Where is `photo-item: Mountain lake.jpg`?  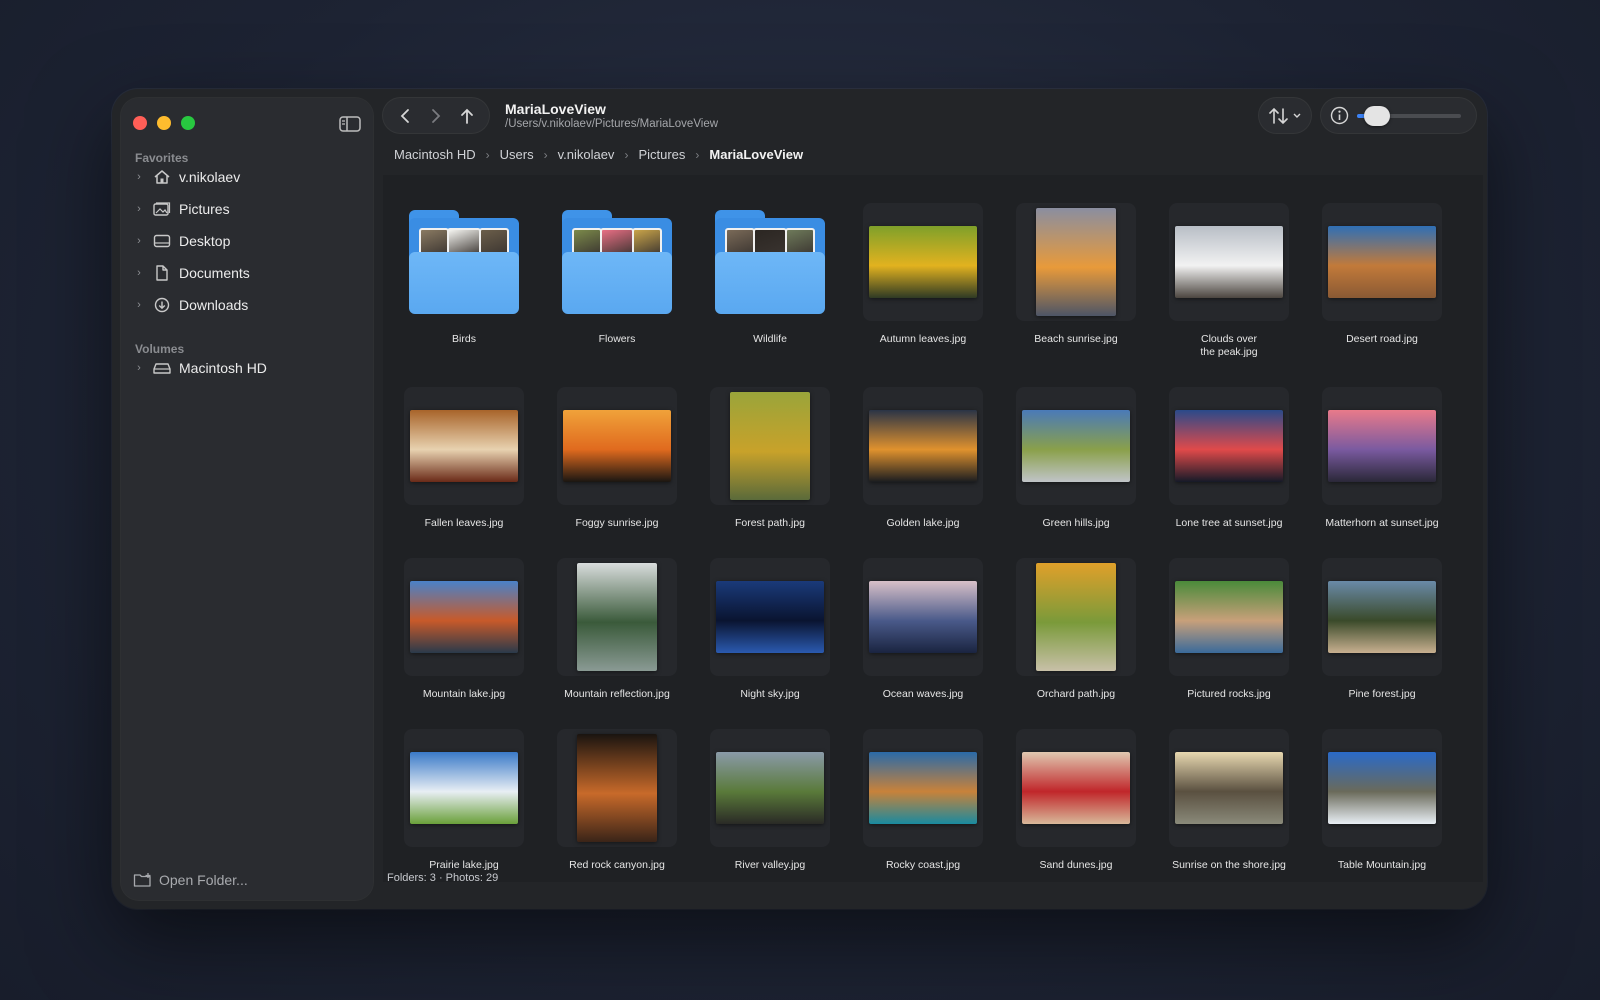 photo-item: Mountain lake.jpg is located at coordinates (464, 629).